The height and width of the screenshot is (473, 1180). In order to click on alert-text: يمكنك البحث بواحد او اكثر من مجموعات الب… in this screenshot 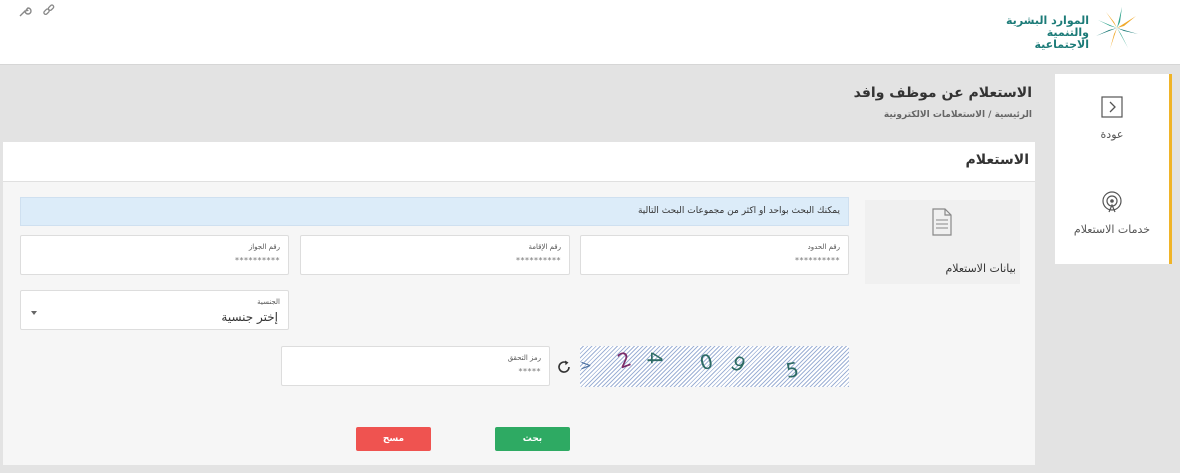, I will do `click(738, 211)`.